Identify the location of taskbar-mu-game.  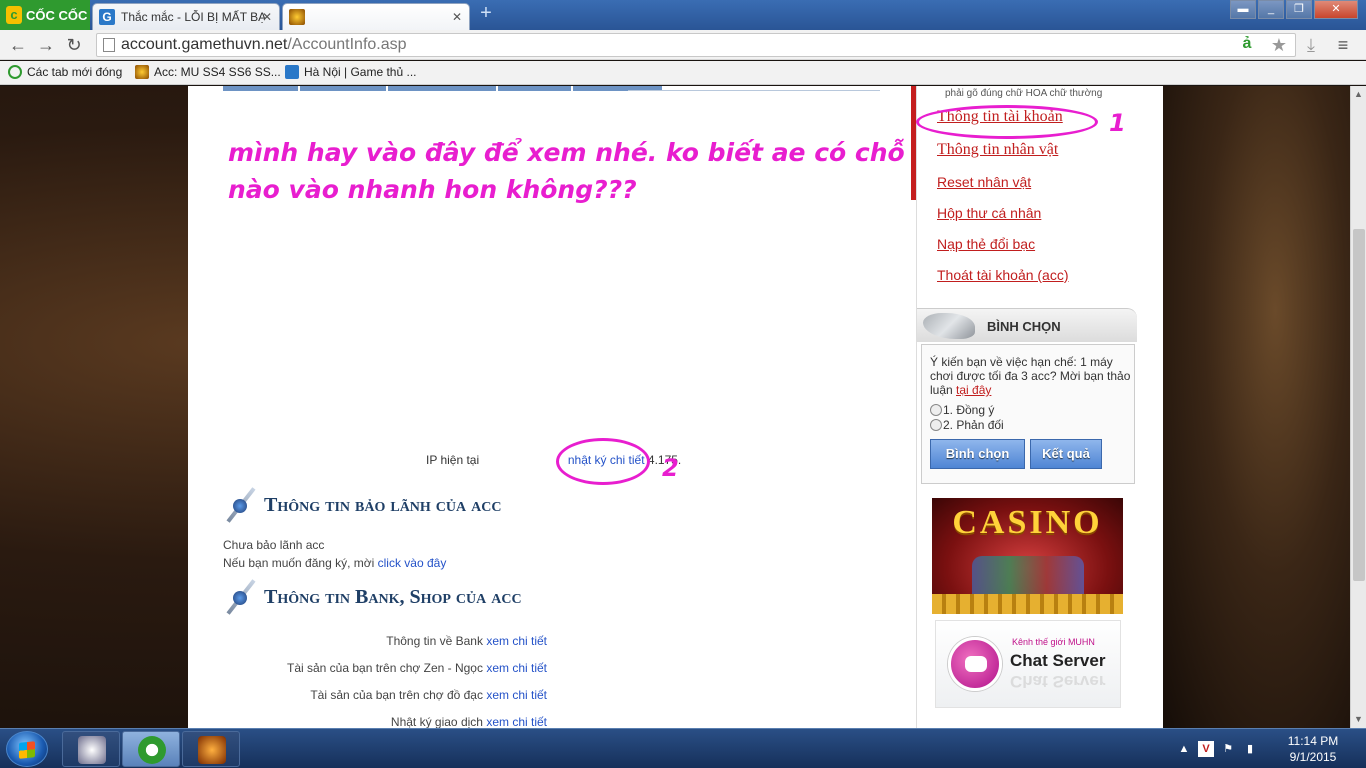
(91, 749).